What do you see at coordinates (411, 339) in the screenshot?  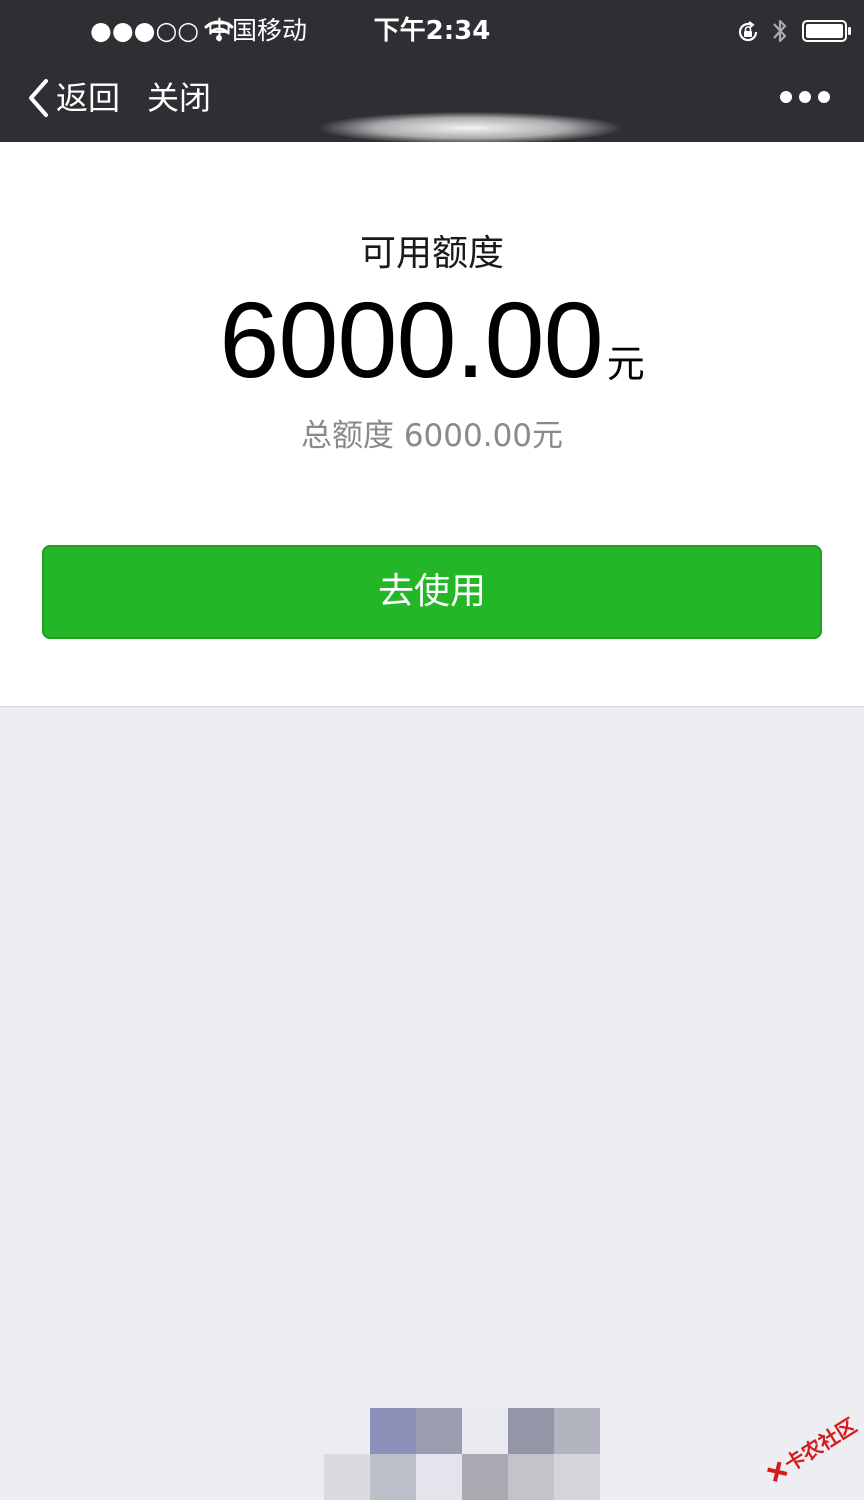 I see `amount-value: 6000.00` at bounding box center [411, 339].